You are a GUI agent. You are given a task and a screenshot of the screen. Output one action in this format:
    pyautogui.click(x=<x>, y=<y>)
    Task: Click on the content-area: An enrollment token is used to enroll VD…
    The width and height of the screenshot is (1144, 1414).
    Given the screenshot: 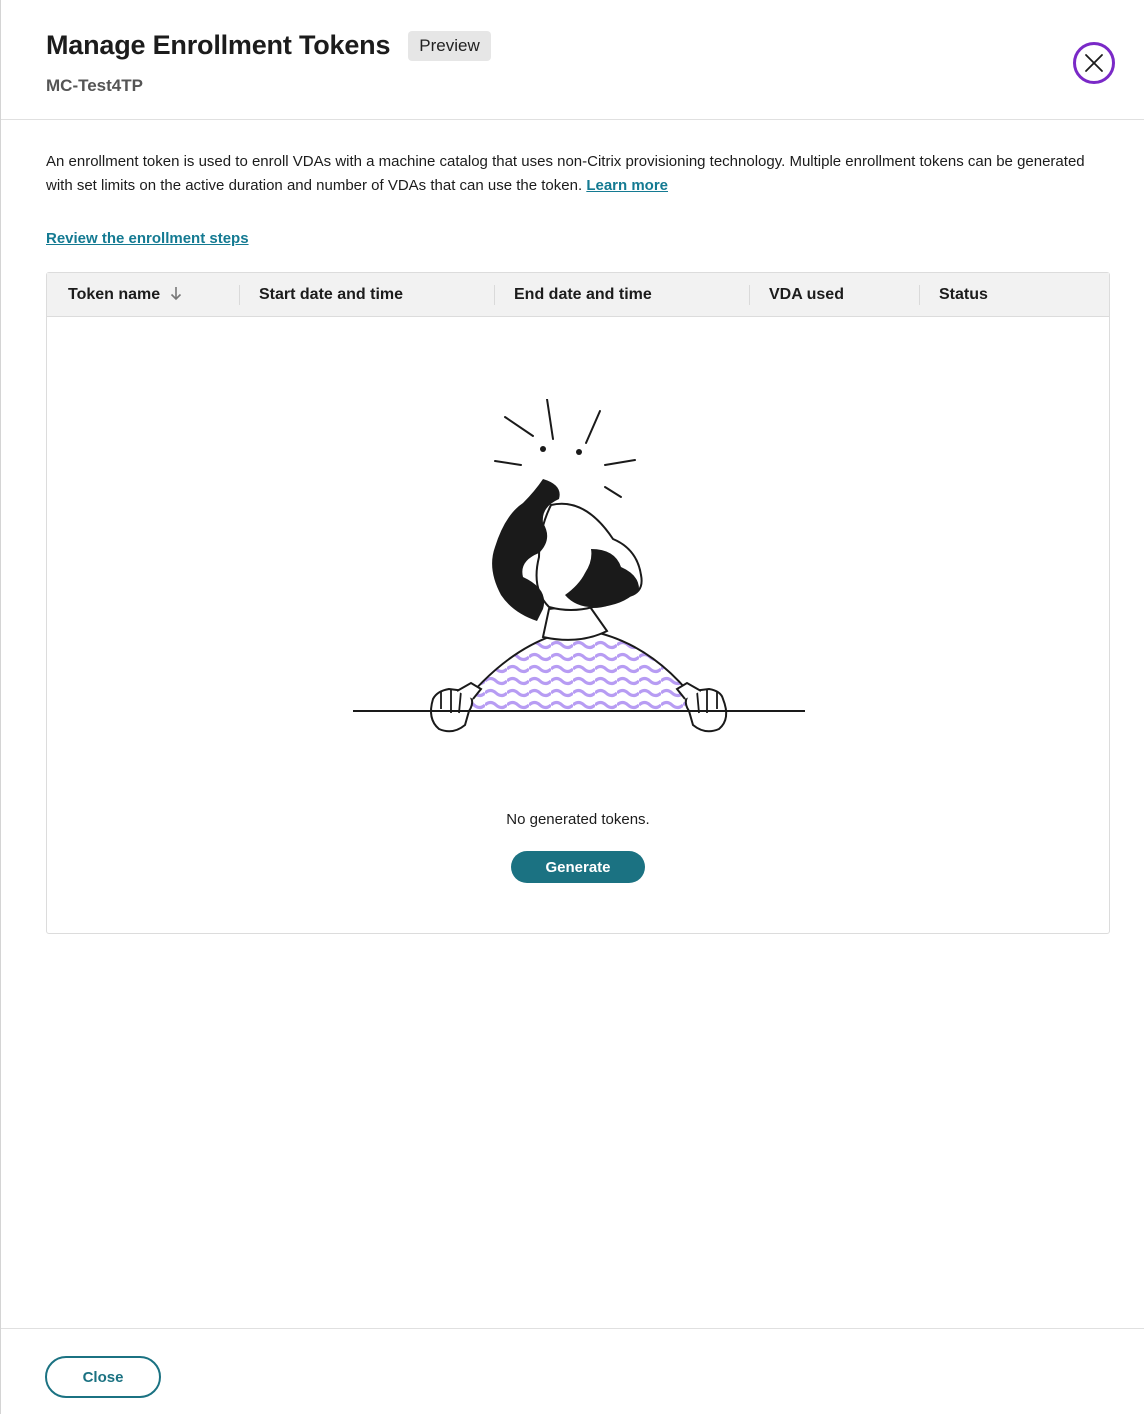 What is the action you would take?
    pyautogui.click(x=578, y=198)
    